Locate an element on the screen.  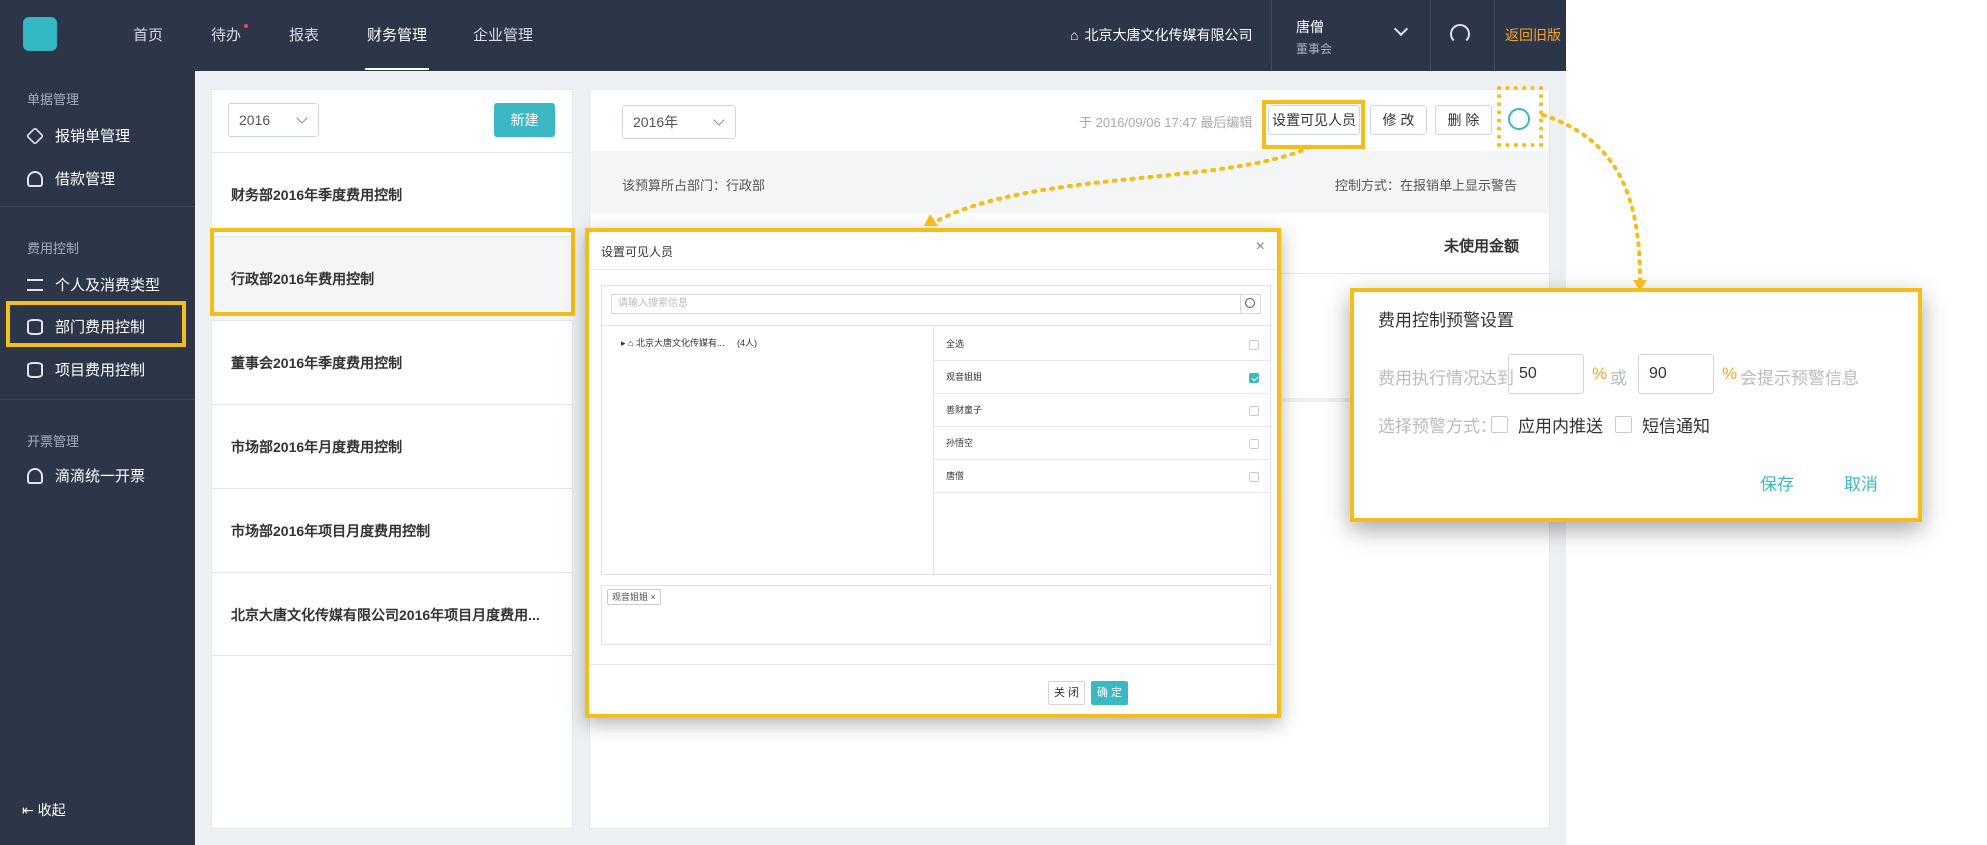
sidebar-item-label: 滴滴统一开票 is located at coordinates (100, 476).